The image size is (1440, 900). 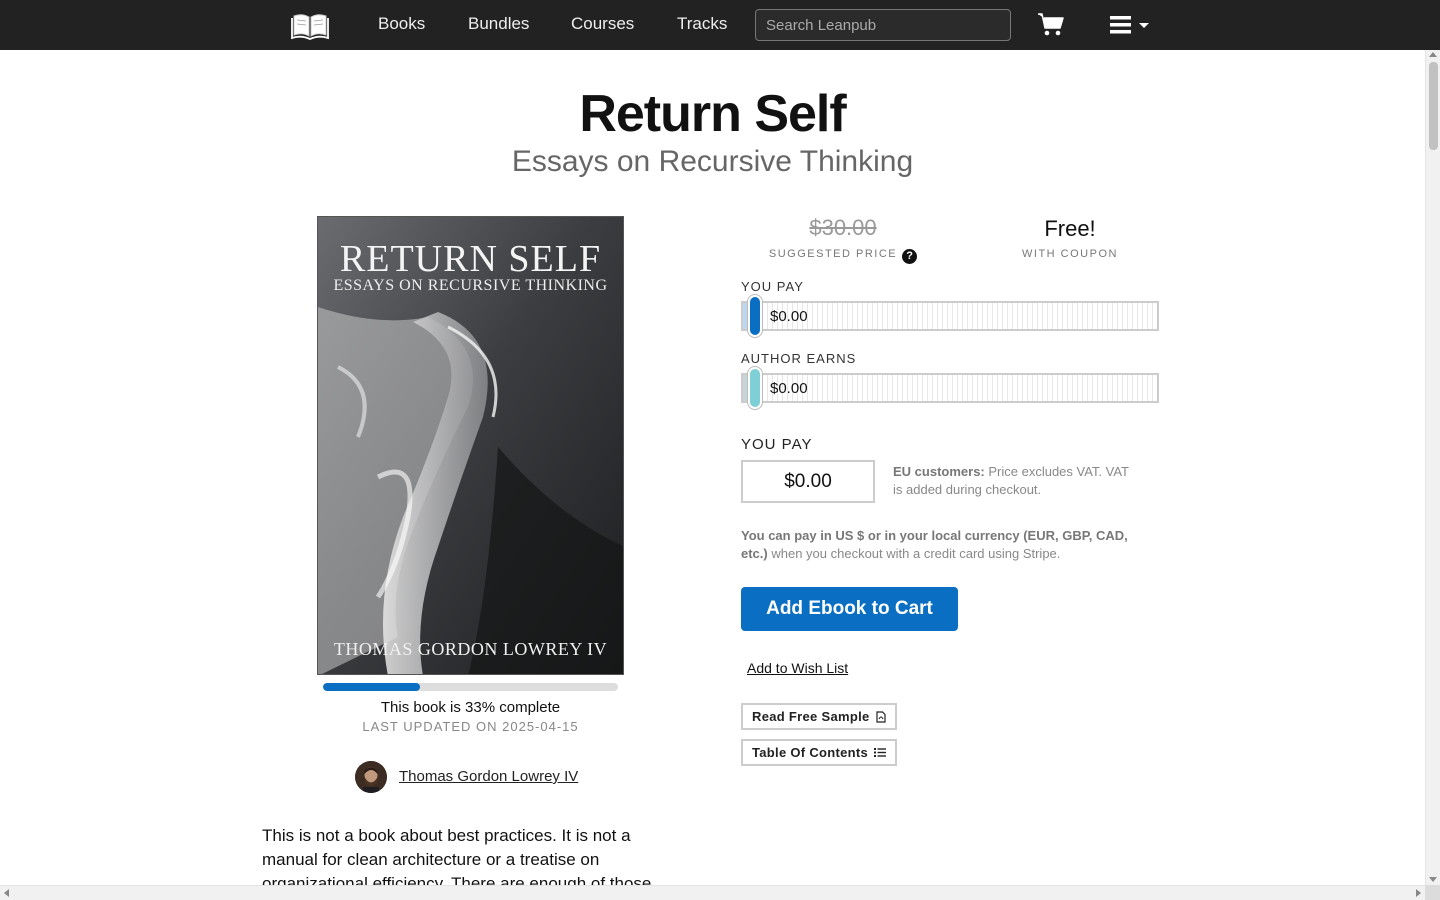 I want to click on author-avatar, so click(x=371, y=777).